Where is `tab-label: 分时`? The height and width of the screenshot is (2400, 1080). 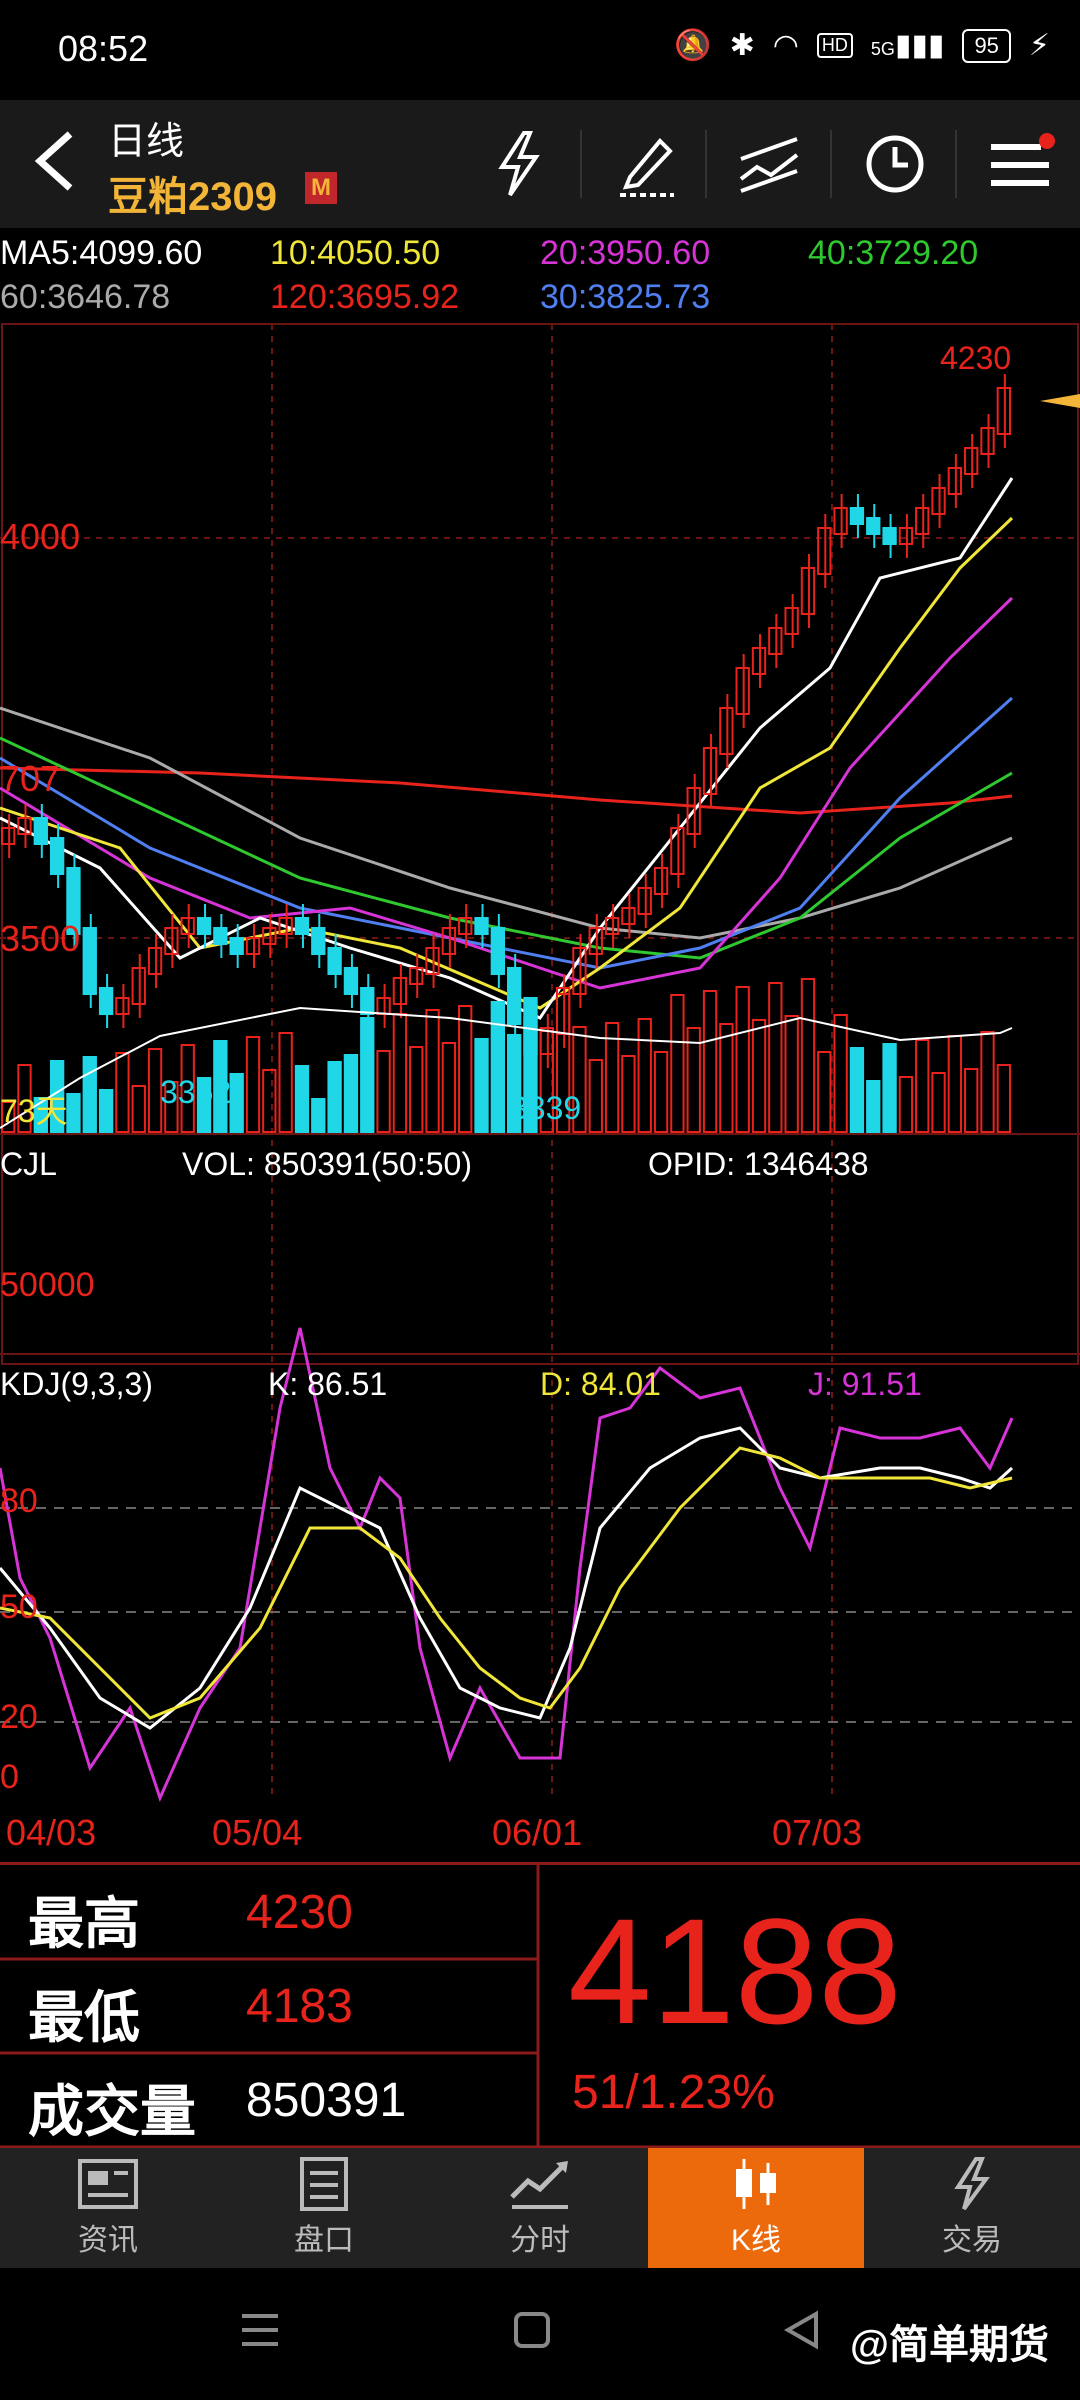 tab-label: 分时 is located at coordinates (540, 2240).